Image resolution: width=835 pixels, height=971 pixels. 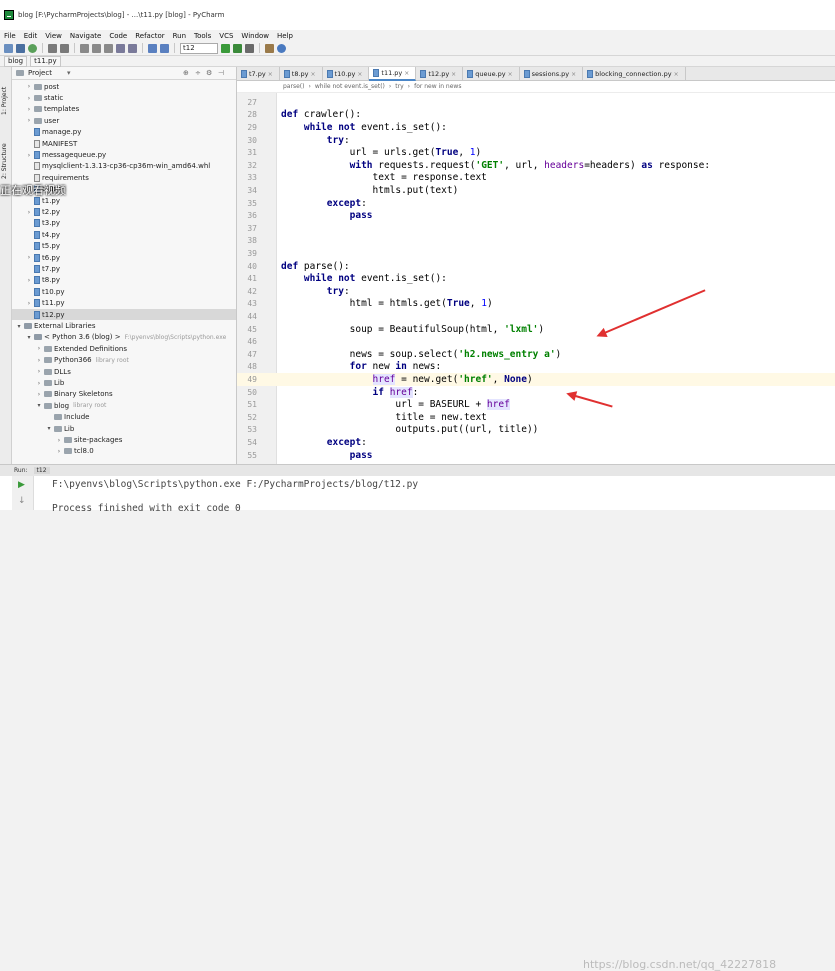 What do you see at coordinates (536, 203) in the screenshot?
I see `code-line: 35 except:` at bounding box center [536, 203].